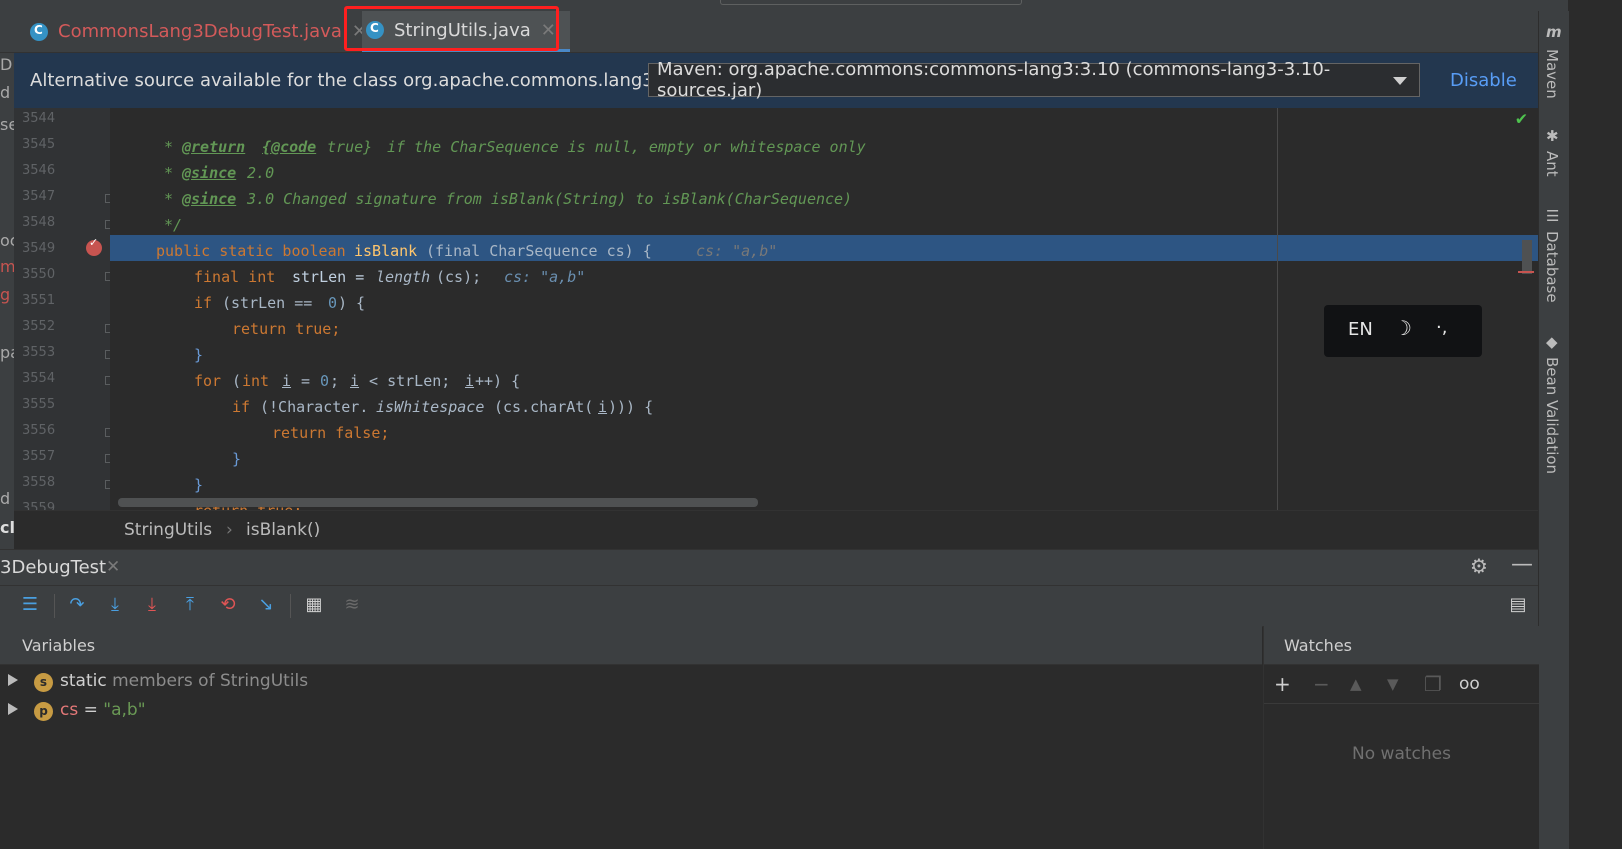 This screenshot has width=1622, height=849. I want to click on tool-window-ant: Ant, so click(1552, 164).